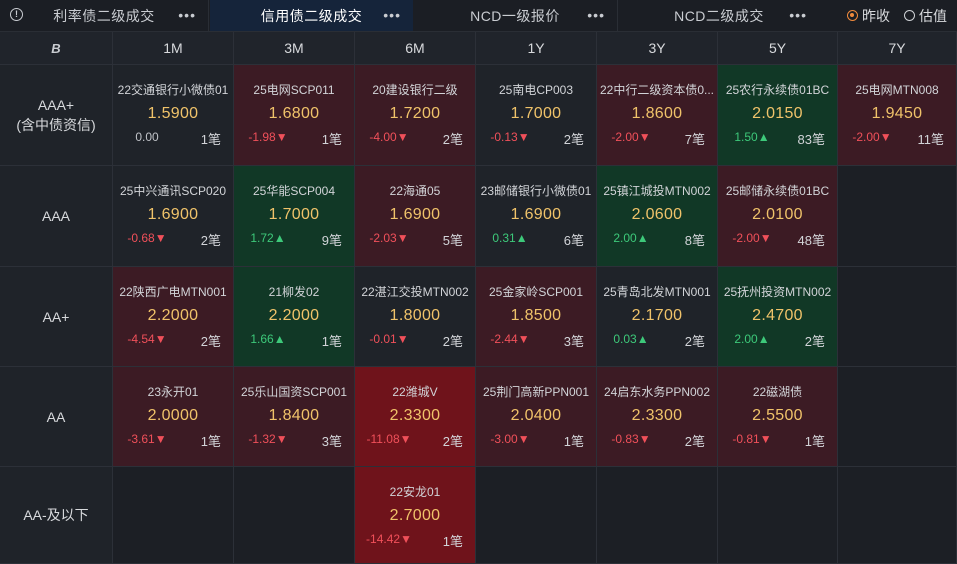 The height and width of the screenshot is (564, 957). I want to click on row-header-label: AAA, so click(55, 216).